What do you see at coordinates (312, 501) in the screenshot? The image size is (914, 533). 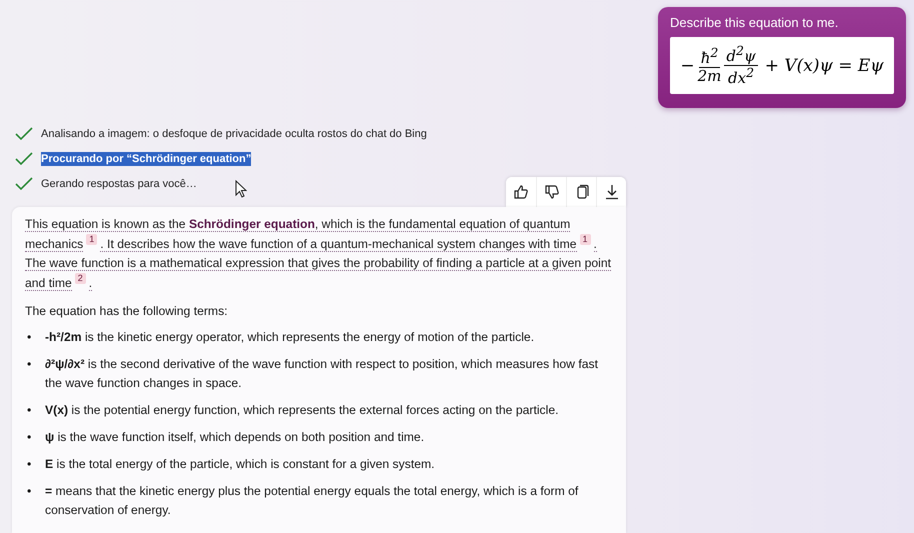 I see `term-text: = means that the kinetic energy plus the potential energy equals the total energy, which is a form of conservation of energy.` at bounding box center [312, 501].